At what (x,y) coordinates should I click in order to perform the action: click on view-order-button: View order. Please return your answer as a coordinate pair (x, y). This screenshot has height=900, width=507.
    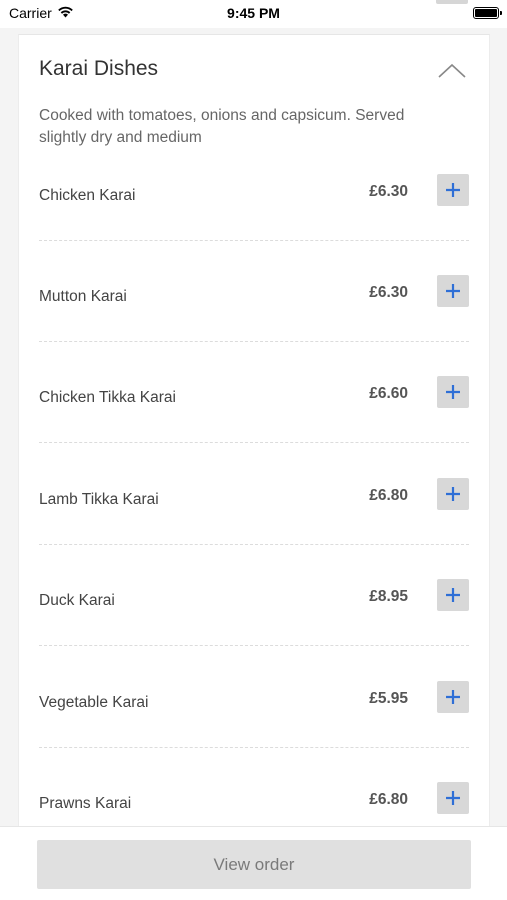
    Looking at the image, I should click on (254, 864).